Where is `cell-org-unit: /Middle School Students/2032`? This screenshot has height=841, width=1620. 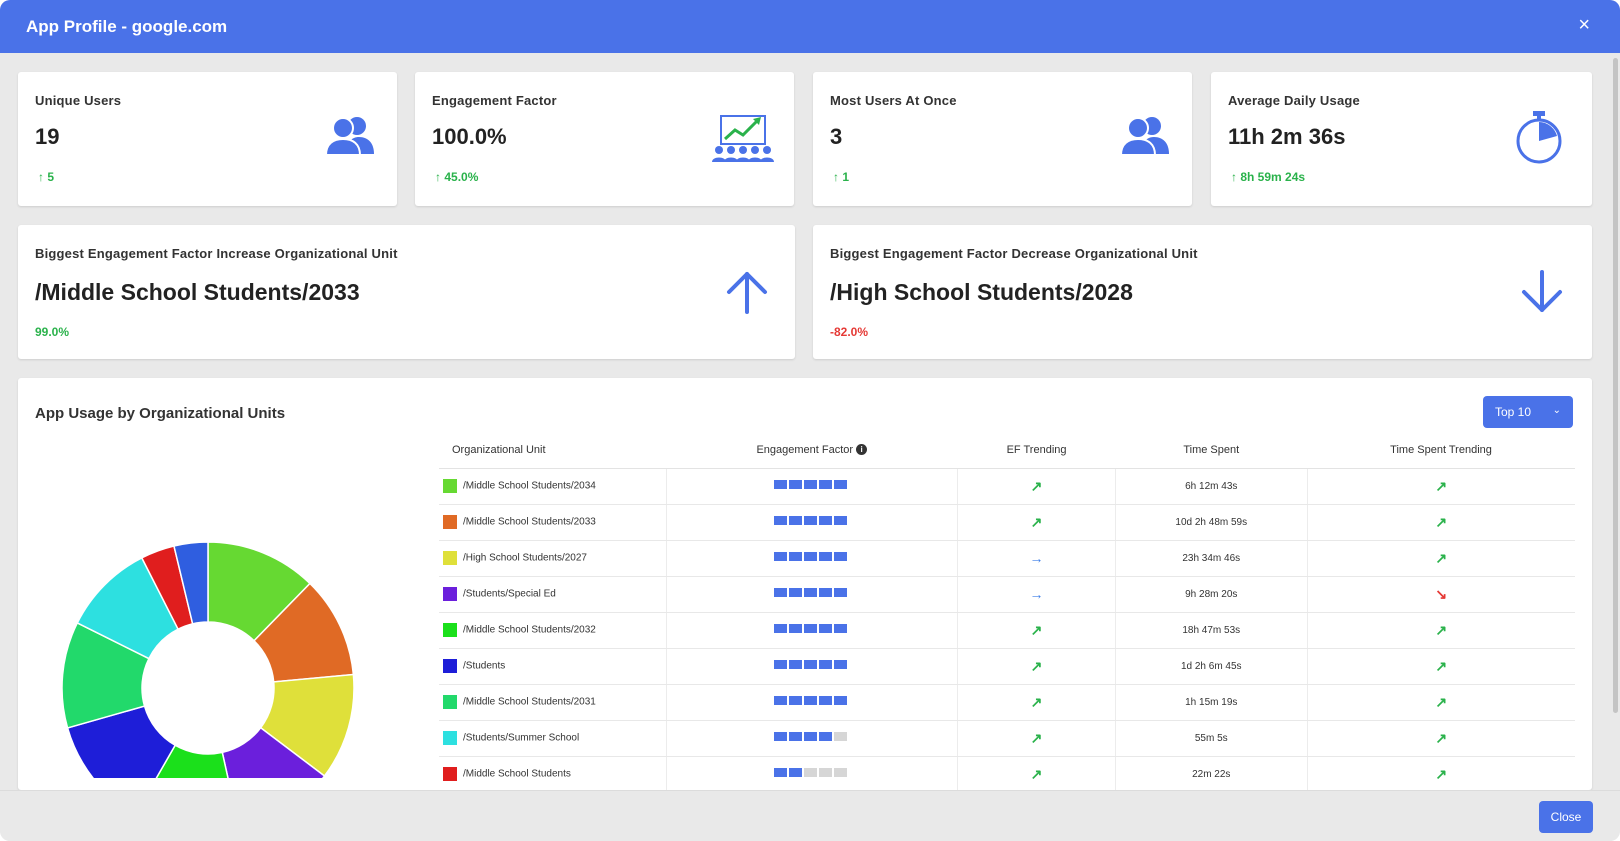 cell-org-unit: /Middle School Students/2032 is located at coordinates (553, 630).